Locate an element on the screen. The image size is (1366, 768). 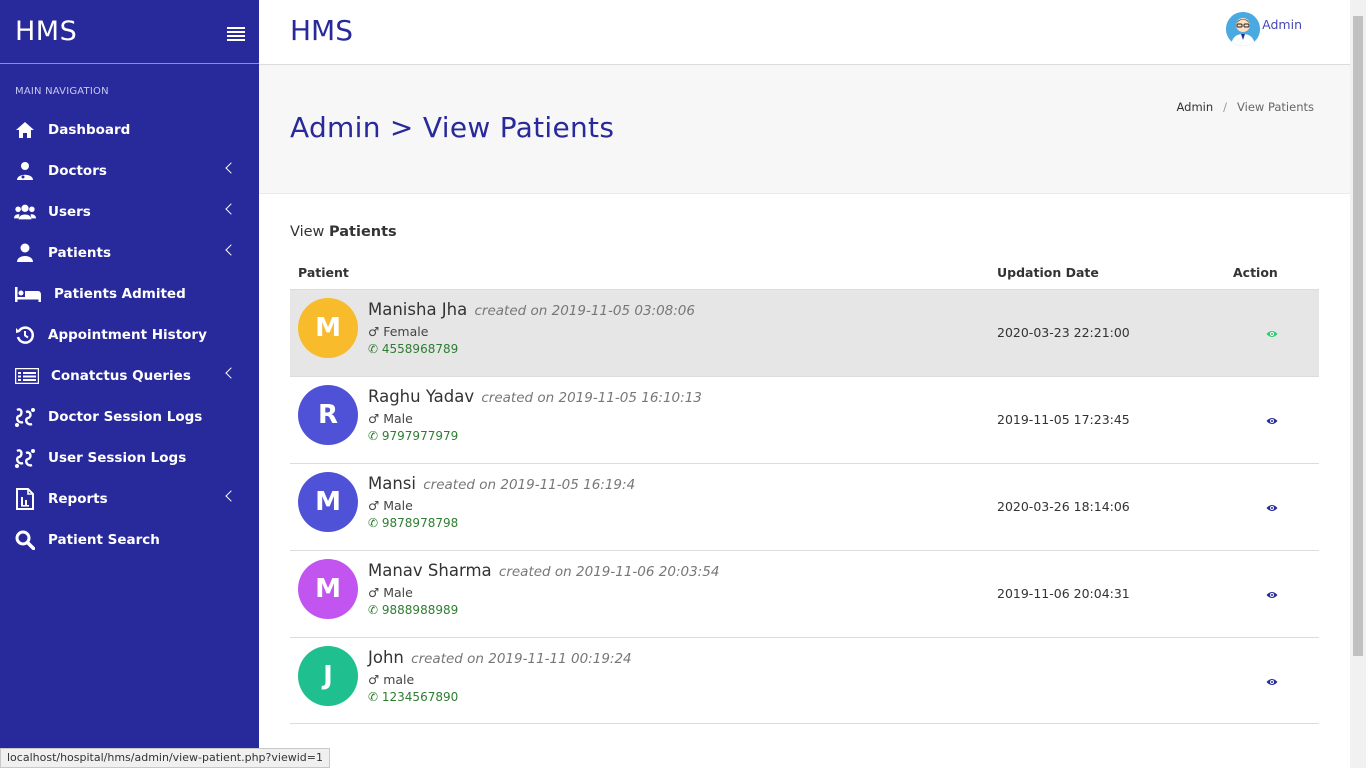
column-header-updation-date: Updation Date is located at coordinates (1048, 272).